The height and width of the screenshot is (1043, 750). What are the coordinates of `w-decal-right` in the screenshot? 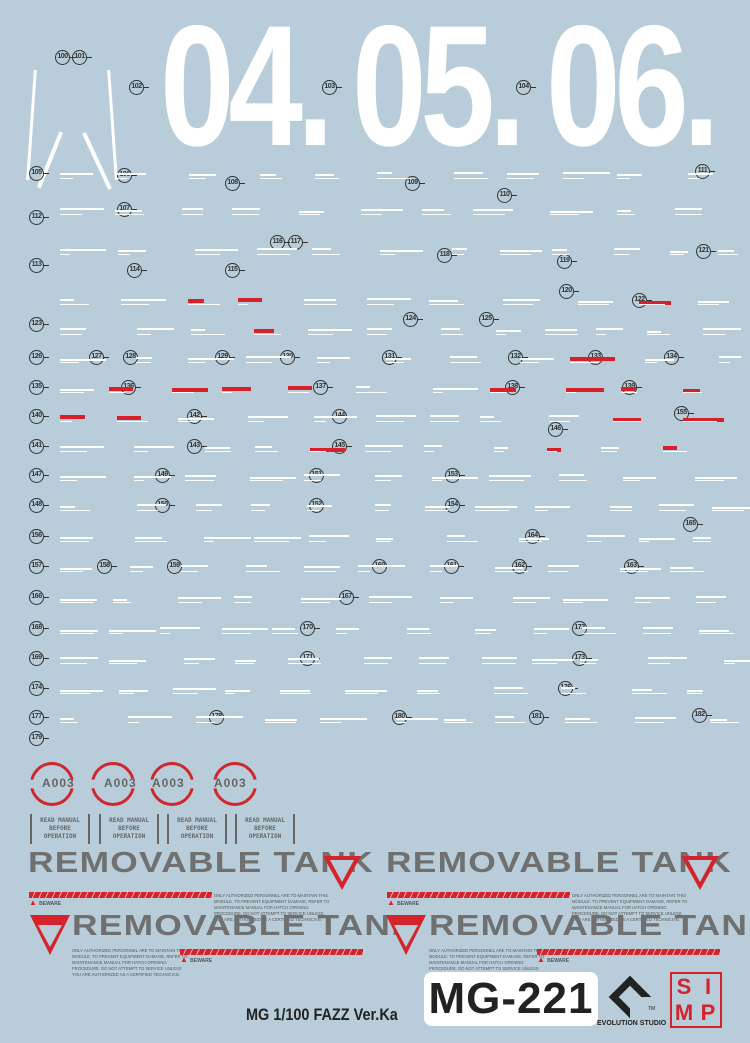 It's located at (112, 125).